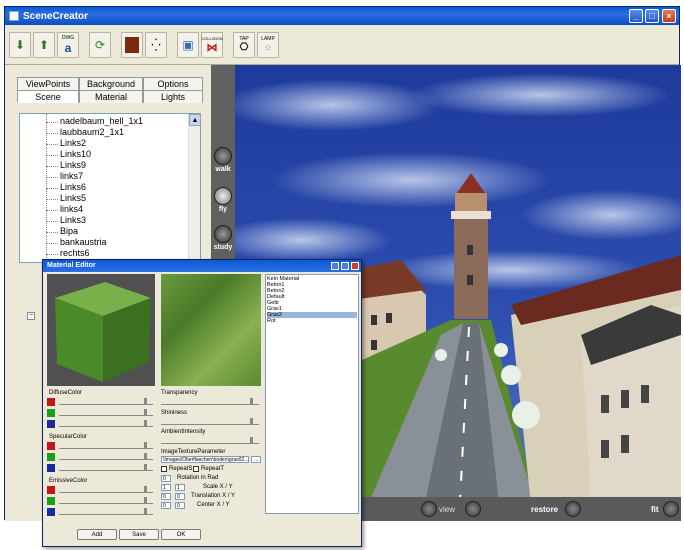  What do you see at coordinates (196, 469) in the screenshot?
I see `repeat-t-checkbox` at bounding box center [196, 469].